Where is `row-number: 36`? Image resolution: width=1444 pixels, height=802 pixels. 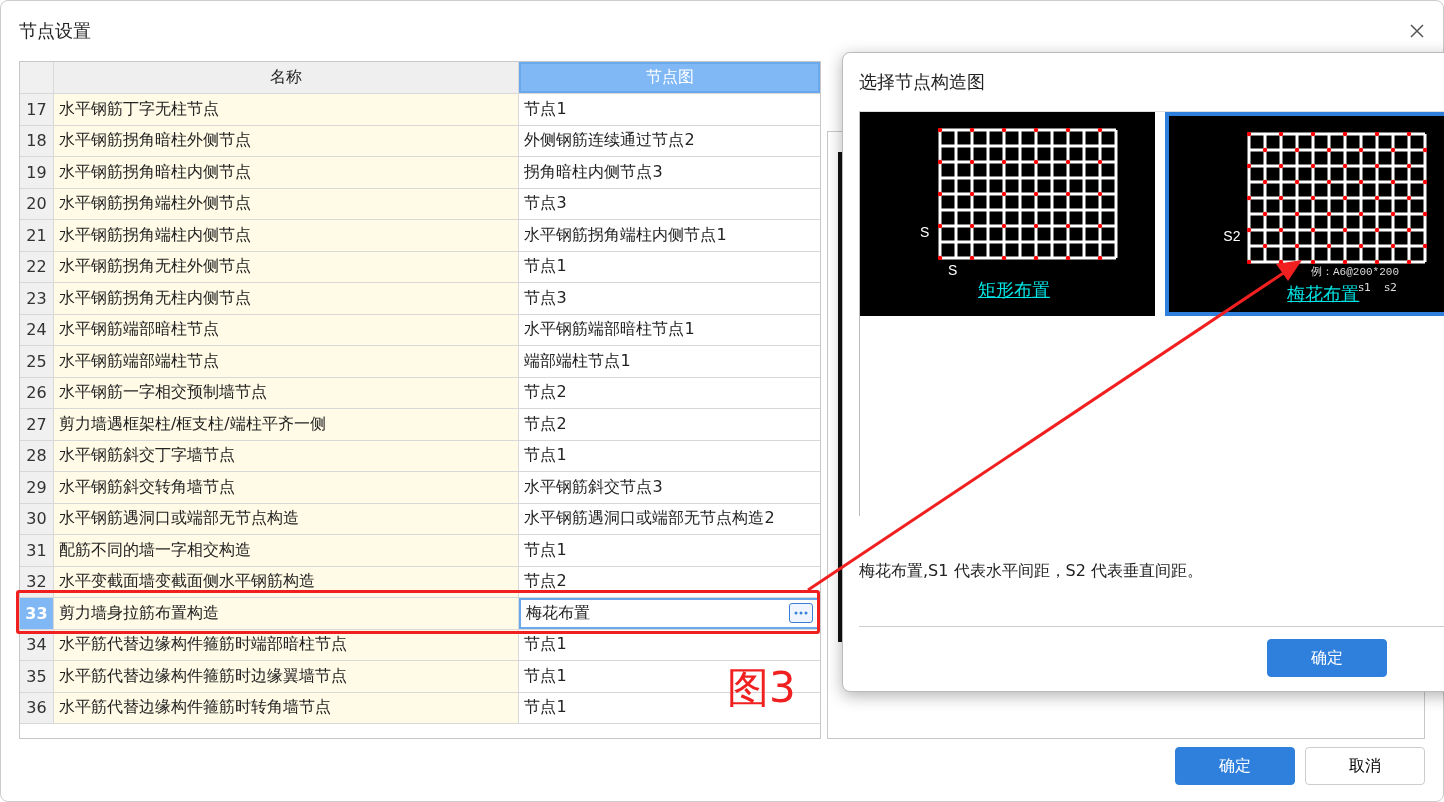 row-number: 36 is located at coordinates (37, 707).